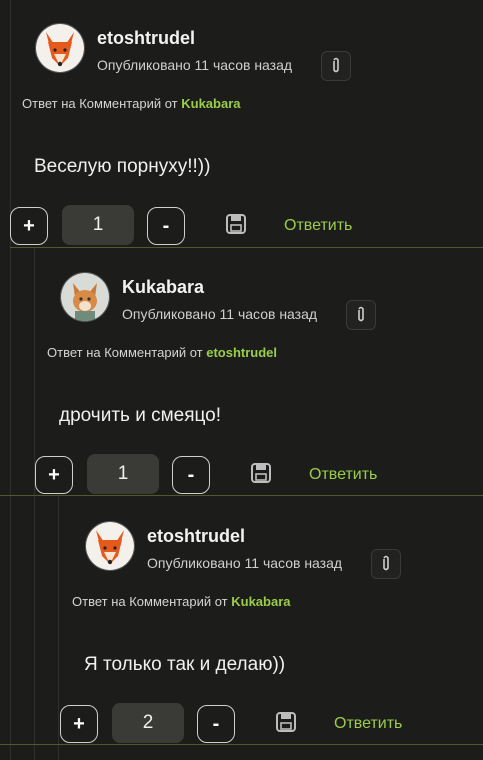  I want to click on comment-text: Я только так и делаю)), so click(185, 664).